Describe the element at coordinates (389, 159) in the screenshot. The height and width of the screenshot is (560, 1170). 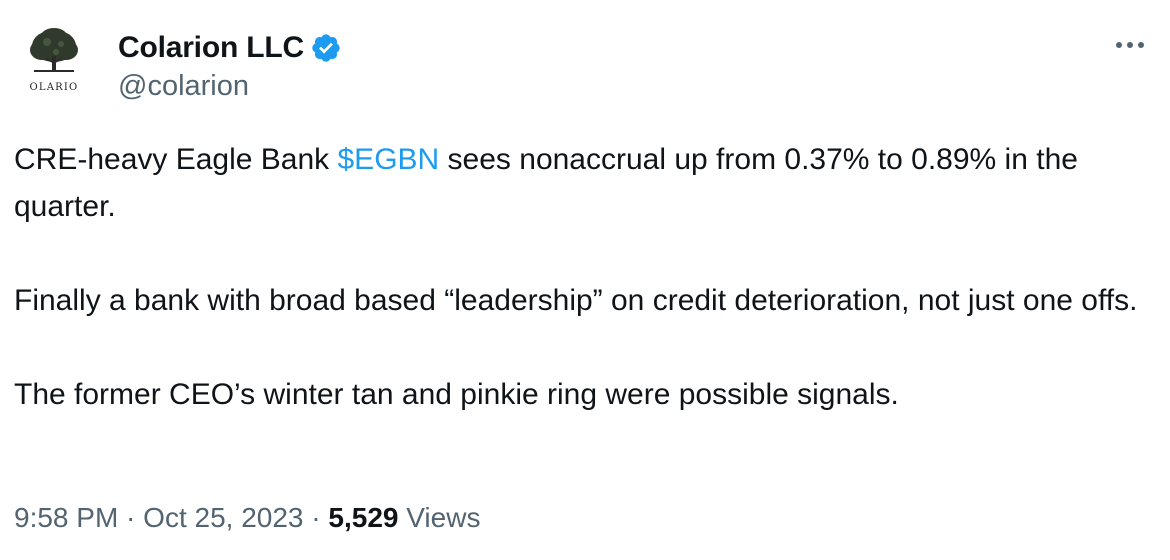
I see `cashtag-link: $EGBN` at that location.